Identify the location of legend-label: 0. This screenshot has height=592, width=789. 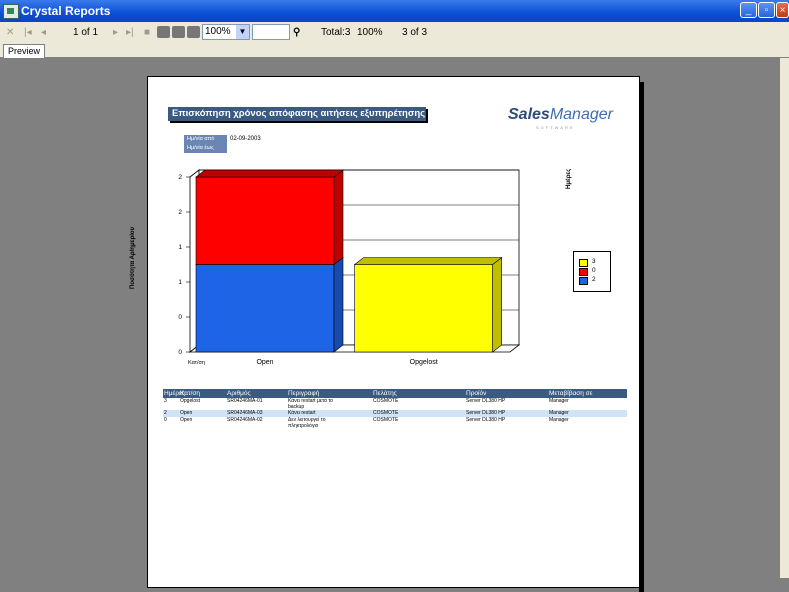
(594, 270).